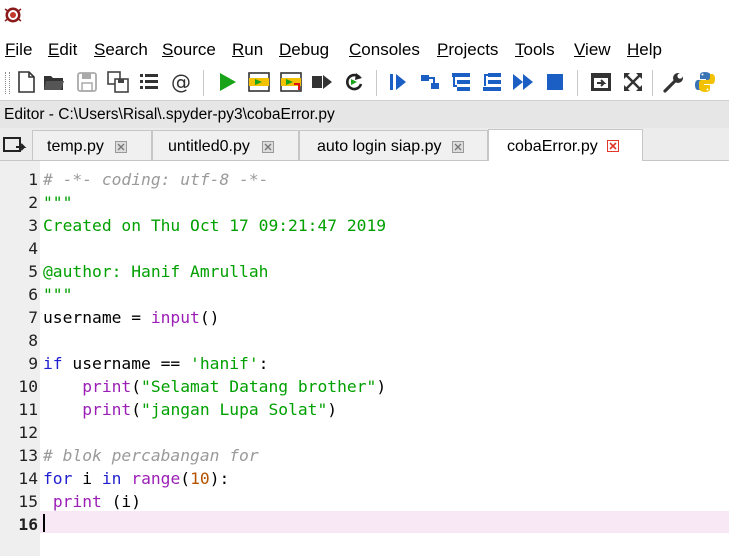 The height and width of the screenshot is (556, 729). What do you see at coordinates (592, 50) in the screenshot?
I see `menu-view: View` at bounding box center [592, 50].